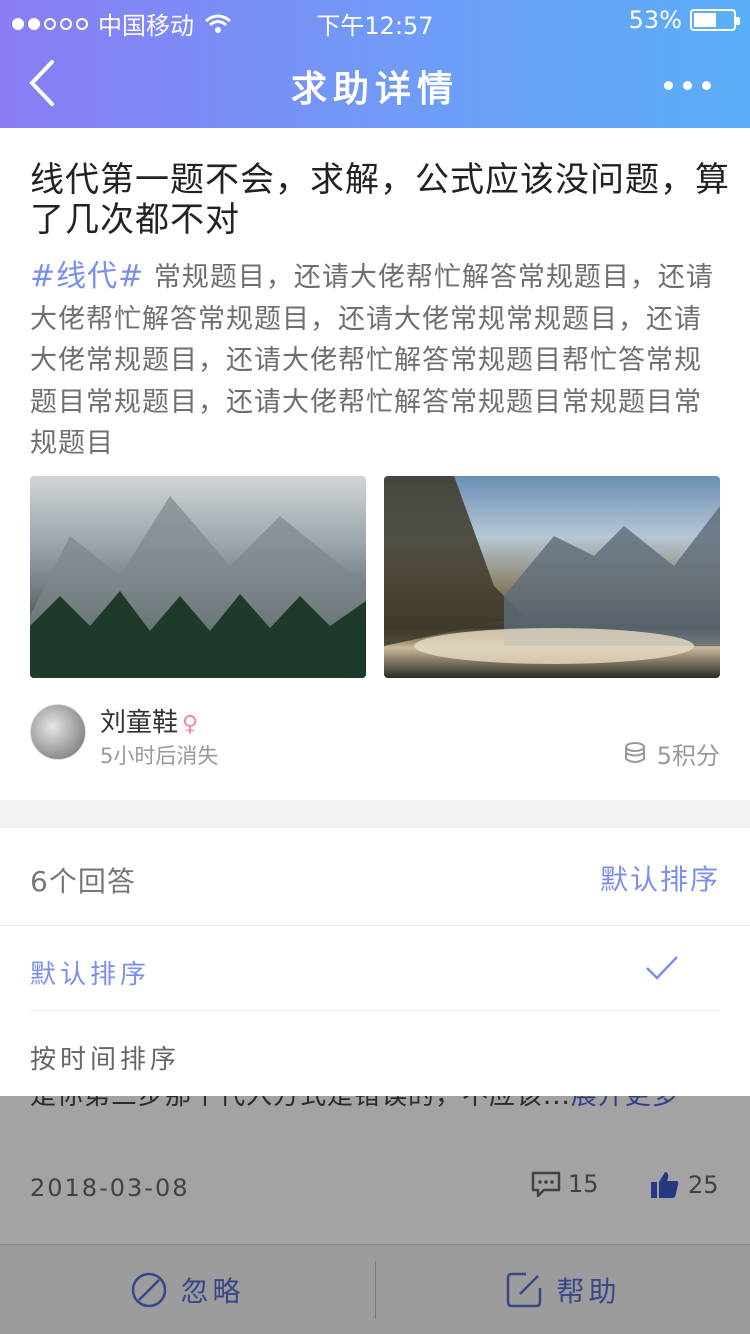 This screenshot has height=1334, width=750. I want to click on author-name-text: 刘童鞋, so click(139, 723).